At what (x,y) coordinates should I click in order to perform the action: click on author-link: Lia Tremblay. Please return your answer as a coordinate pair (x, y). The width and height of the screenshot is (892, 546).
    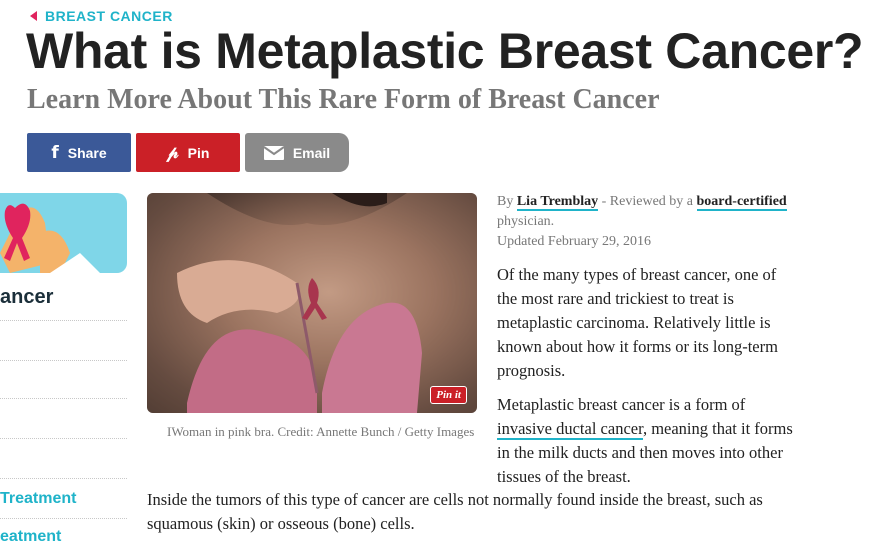
    Looking at the image, I should click on (557, 202).